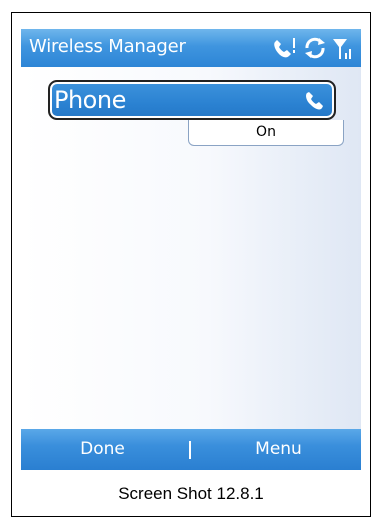 The image size is (386, 531). What do you see at coordinates (107, 46) in the screenshot?
I see `window-title: Wireless Manager` at bounding box center [107, 46].